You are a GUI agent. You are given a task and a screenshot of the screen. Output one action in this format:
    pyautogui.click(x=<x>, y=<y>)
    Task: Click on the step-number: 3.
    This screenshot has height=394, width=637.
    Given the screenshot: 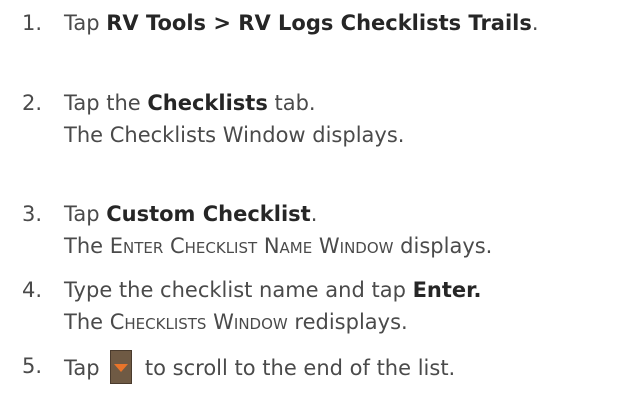 What is the action you would take?
    pyautogui.click(x=32, y=214)
    